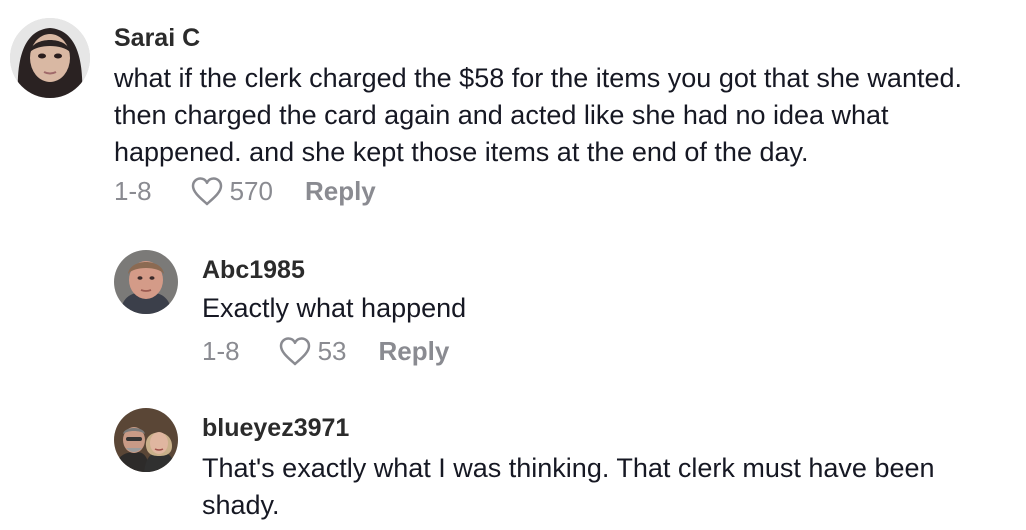  What do you see at coordinates (253, 270) in the screenshot?
I see `comment-username: Abc1985` at bounding box center [253, 270].